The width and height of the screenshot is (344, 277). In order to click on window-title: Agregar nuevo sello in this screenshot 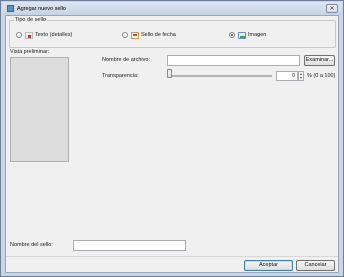, I will do `click(41, 9)`.